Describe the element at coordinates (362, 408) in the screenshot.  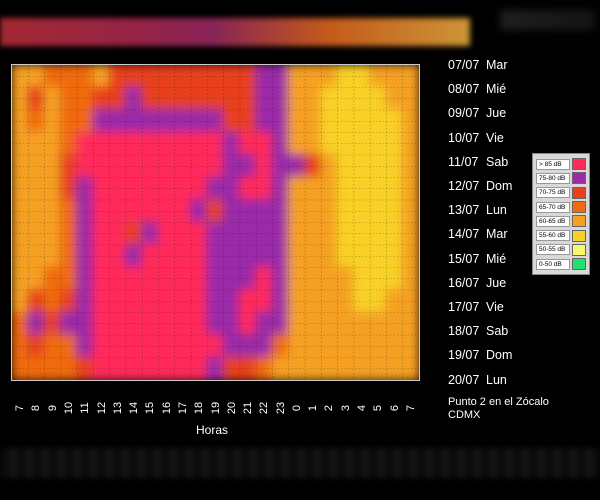
I see `hour-tick-label: 4` at that location.